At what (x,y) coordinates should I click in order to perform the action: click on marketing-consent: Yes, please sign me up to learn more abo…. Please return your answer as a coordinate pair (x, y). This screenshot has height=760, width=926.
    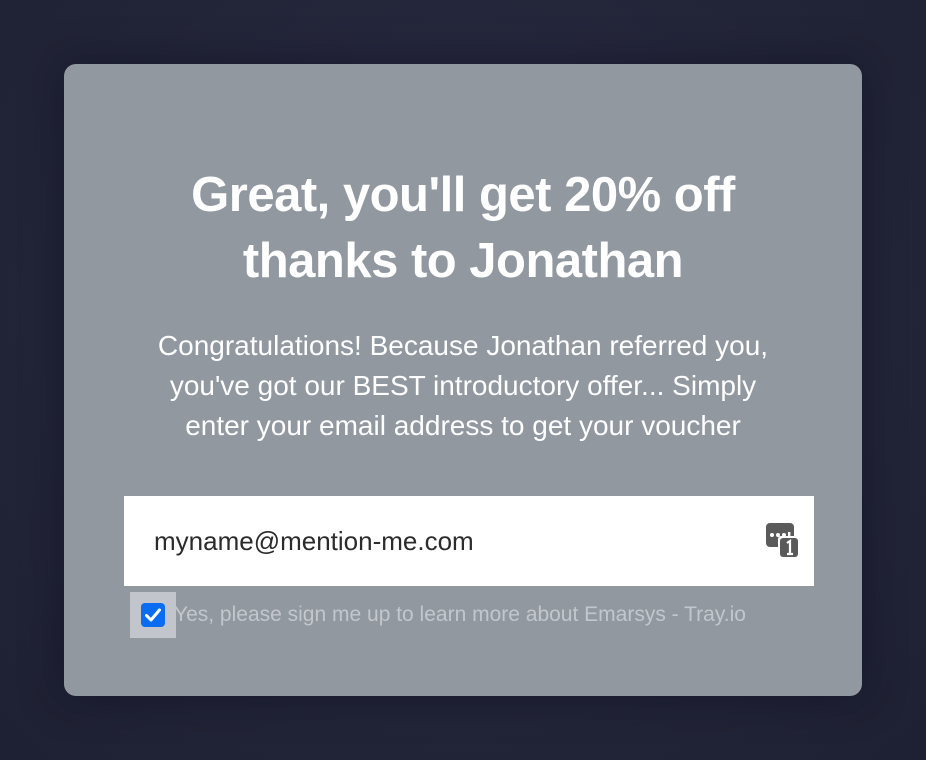
    Looking at the image, I should click on (490, 615).